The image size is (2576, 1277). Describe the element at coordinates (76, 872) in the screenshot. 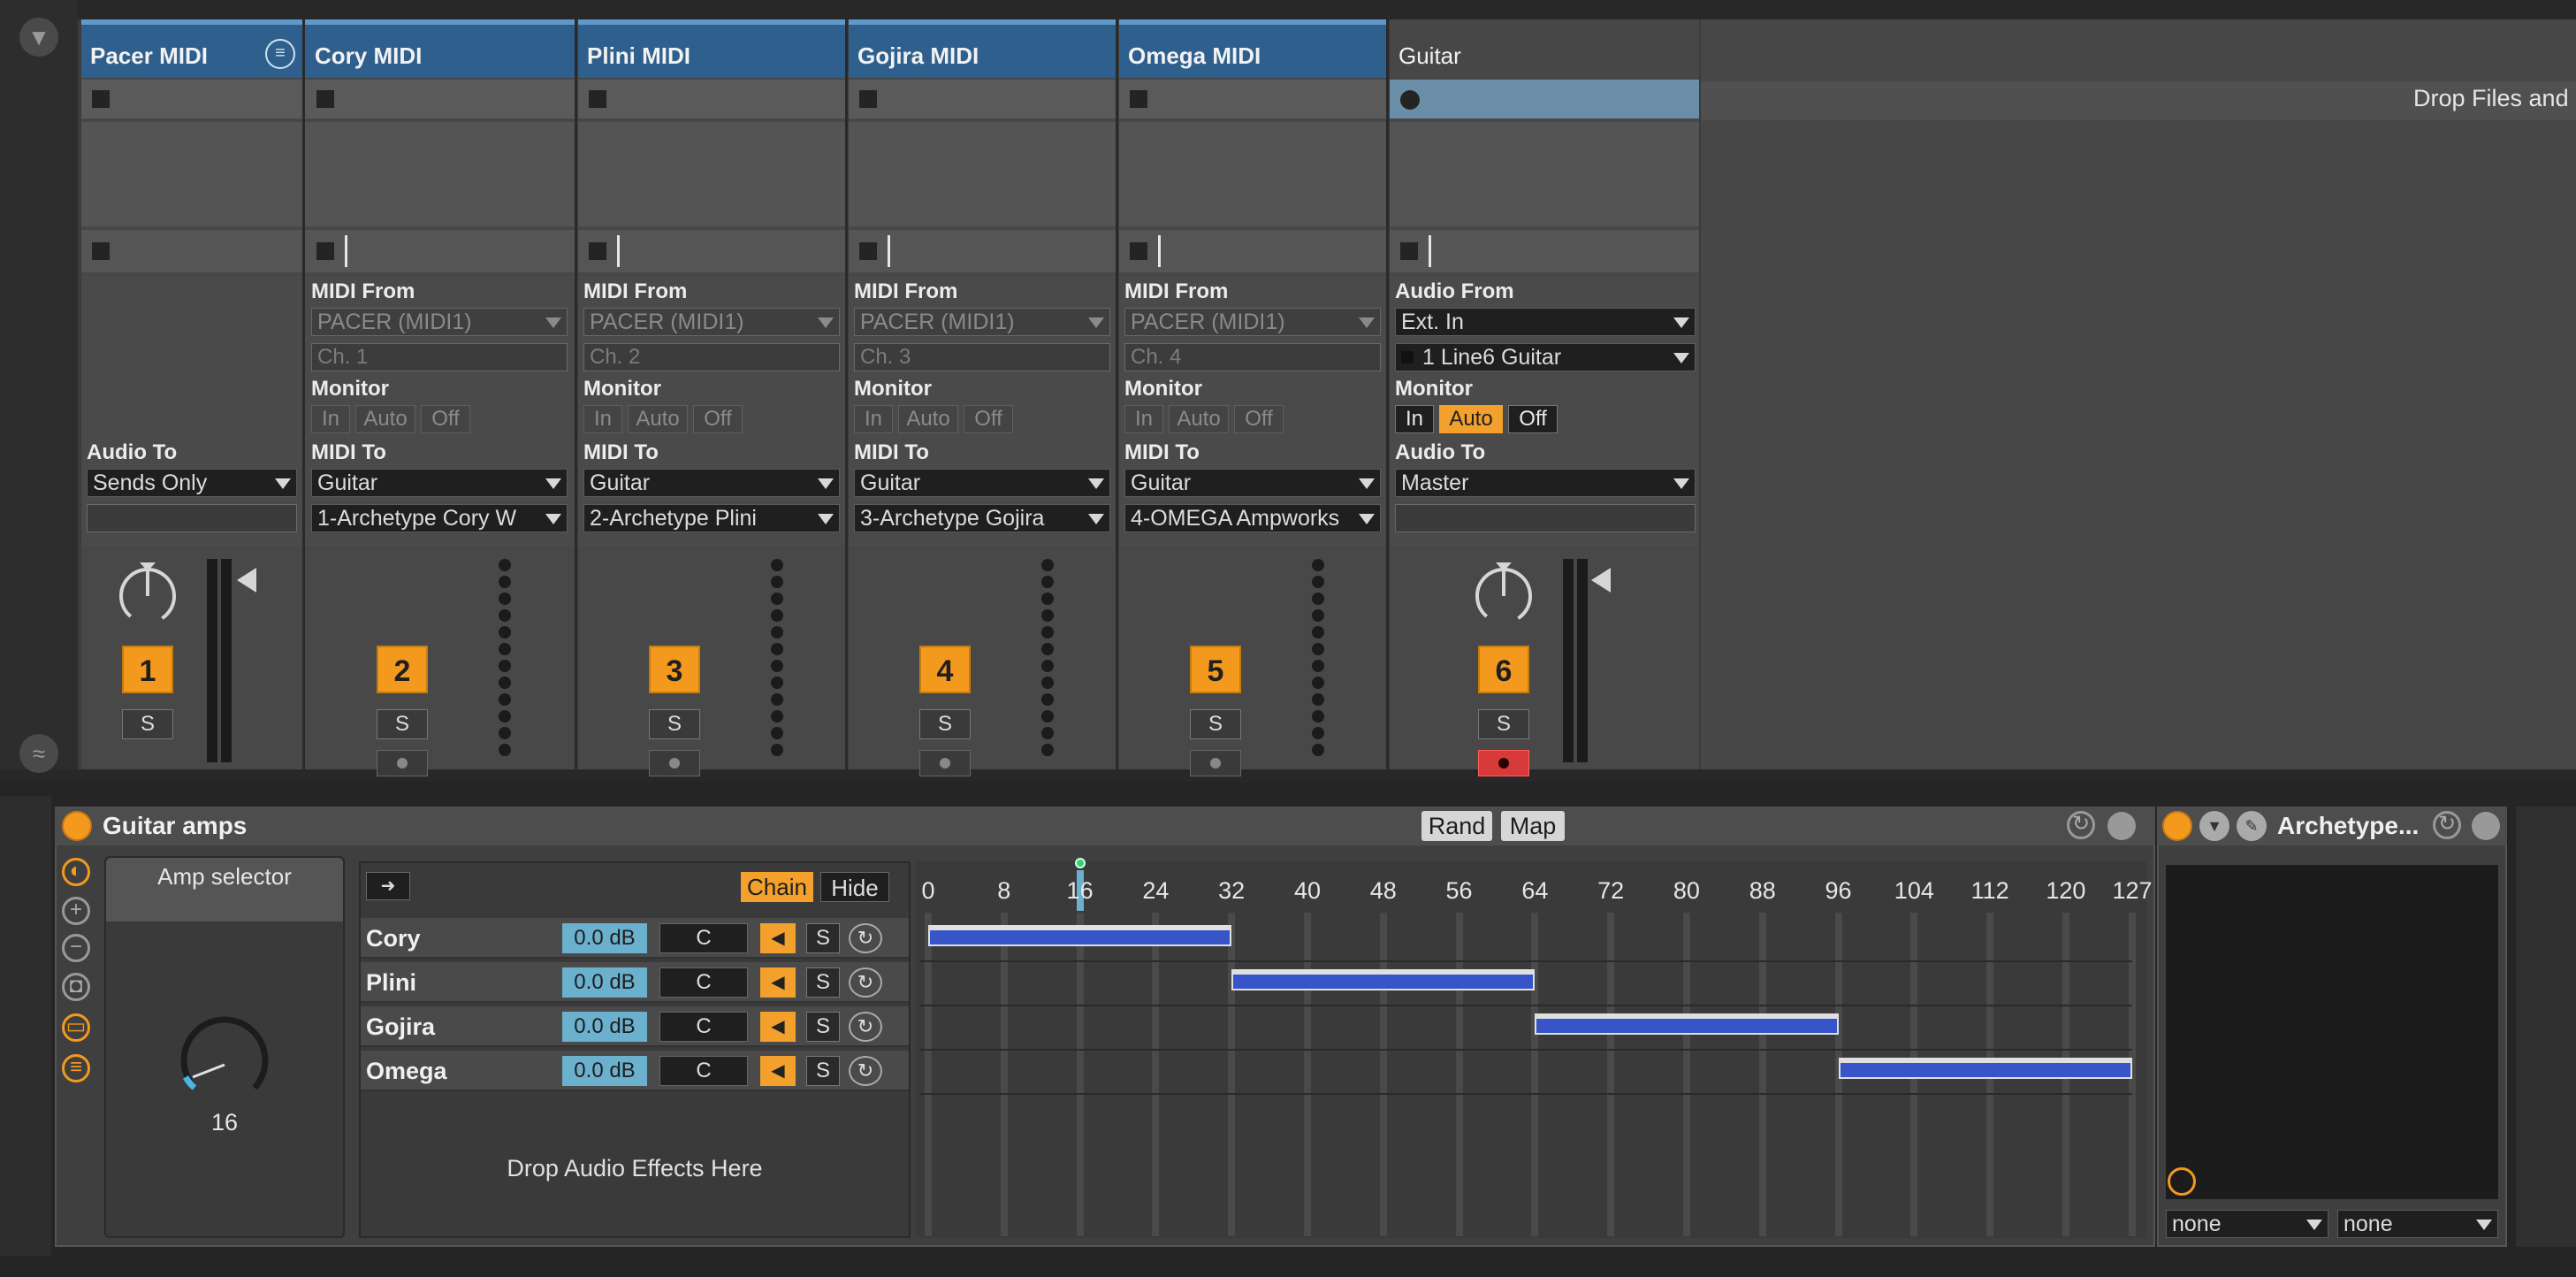

I see `macro-toggle-icon: ◐` at that location.